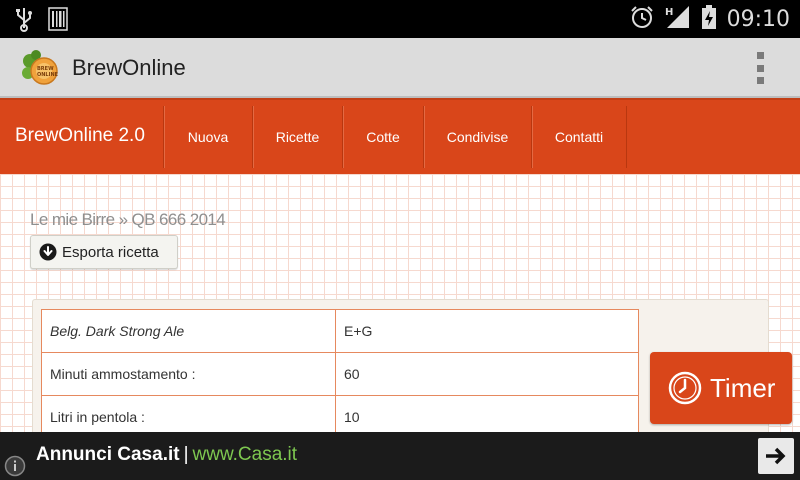  Describe the element at coordinates (743, 387) in the screenshot. I see `timer-label: Timer` at that location.